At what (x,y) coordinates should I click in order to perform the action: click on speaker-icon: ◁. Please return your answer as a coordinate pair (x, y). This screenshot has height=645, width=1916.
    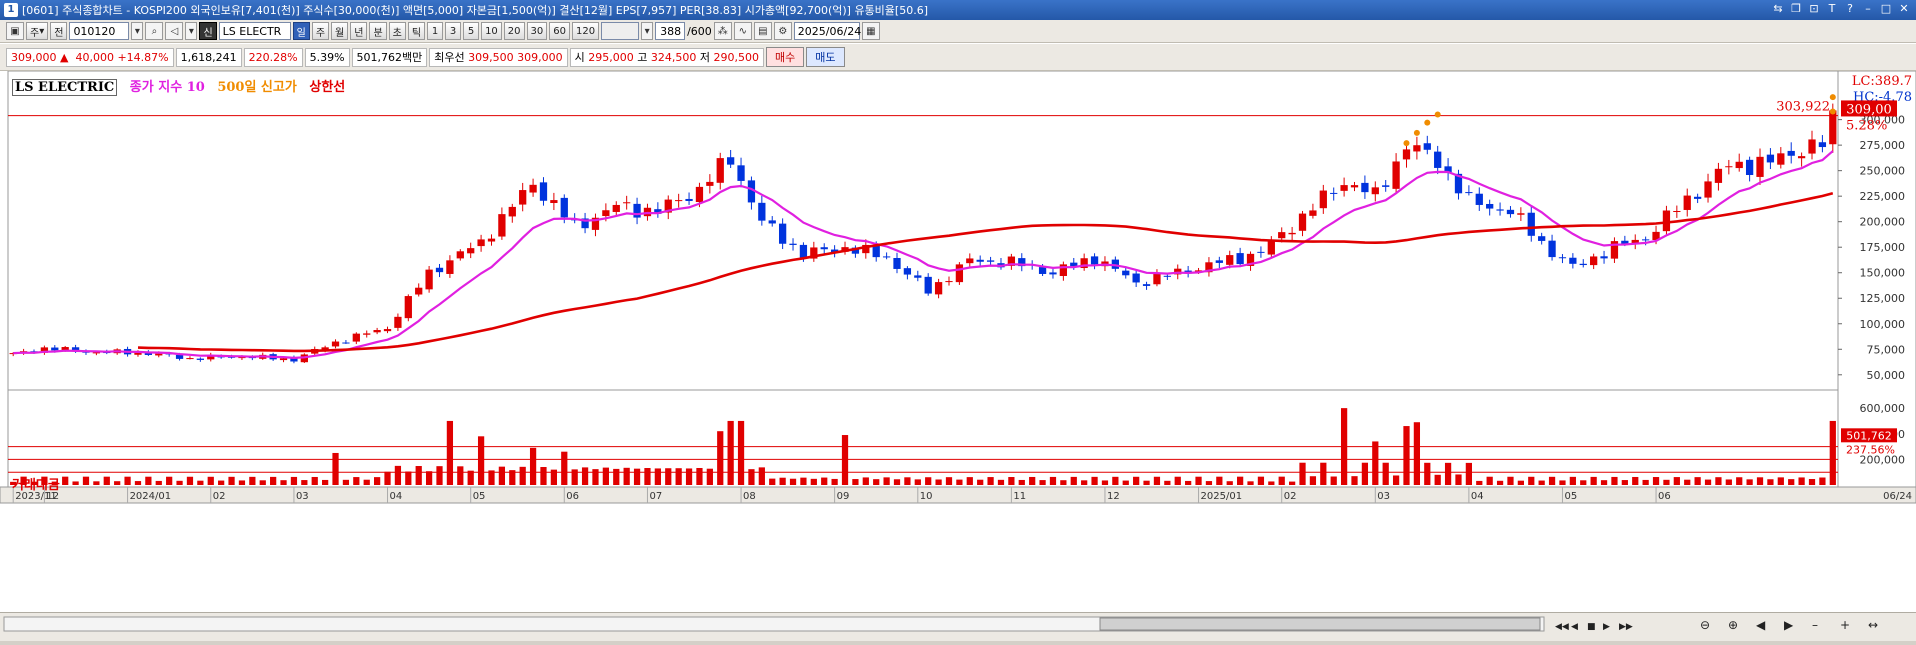
    Looking at the image, I should click on (174, 31).